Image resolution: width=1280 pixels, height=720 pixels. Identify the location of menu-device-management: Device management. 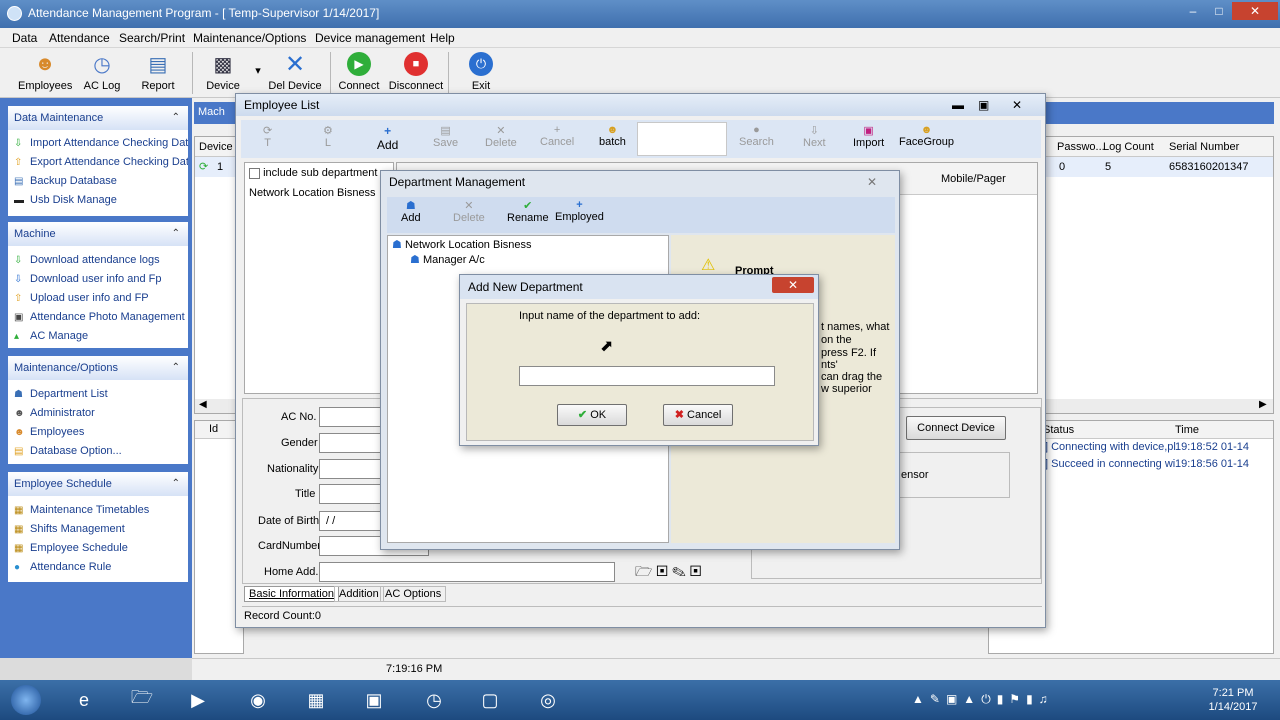
(370, 38).